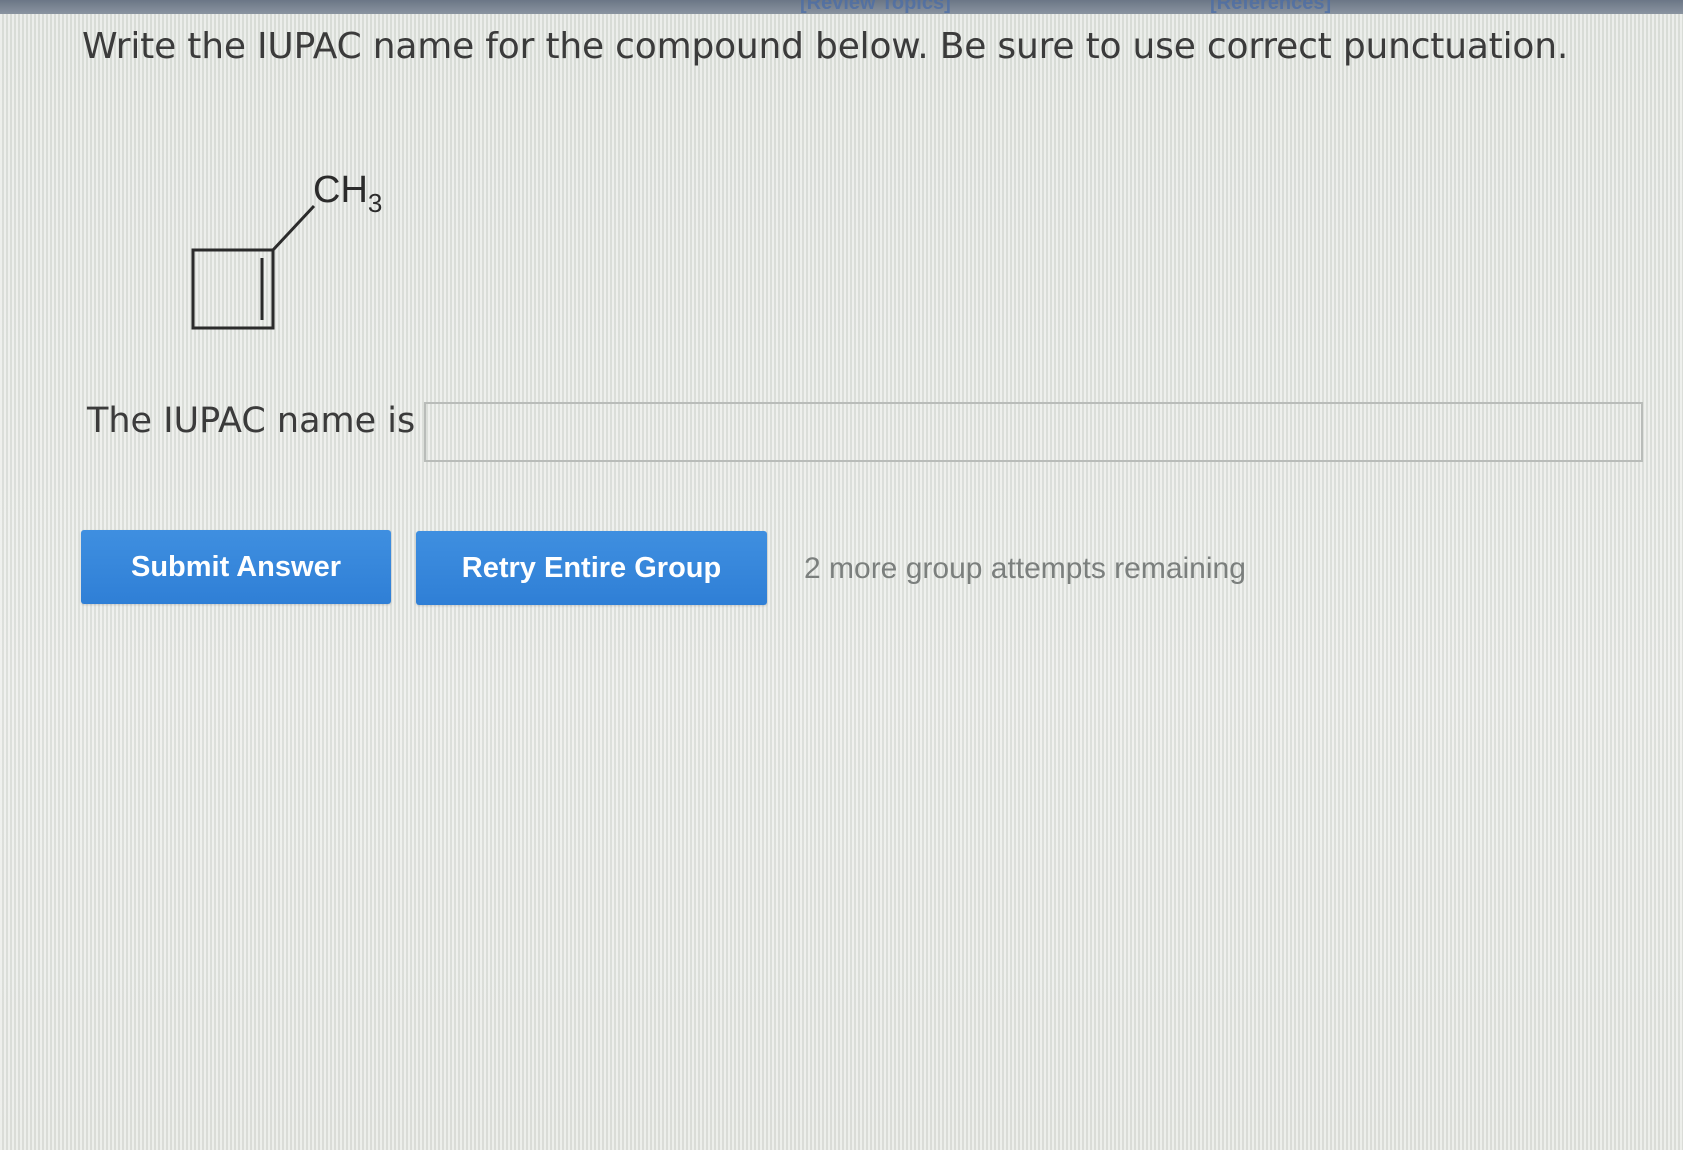 This screenshot has height=1150, width=1683. Describe the element at coordinates (1025, 568) in the screenshot. I see `attempts-remaining-text: 2 more group attempts remaining` at that location.